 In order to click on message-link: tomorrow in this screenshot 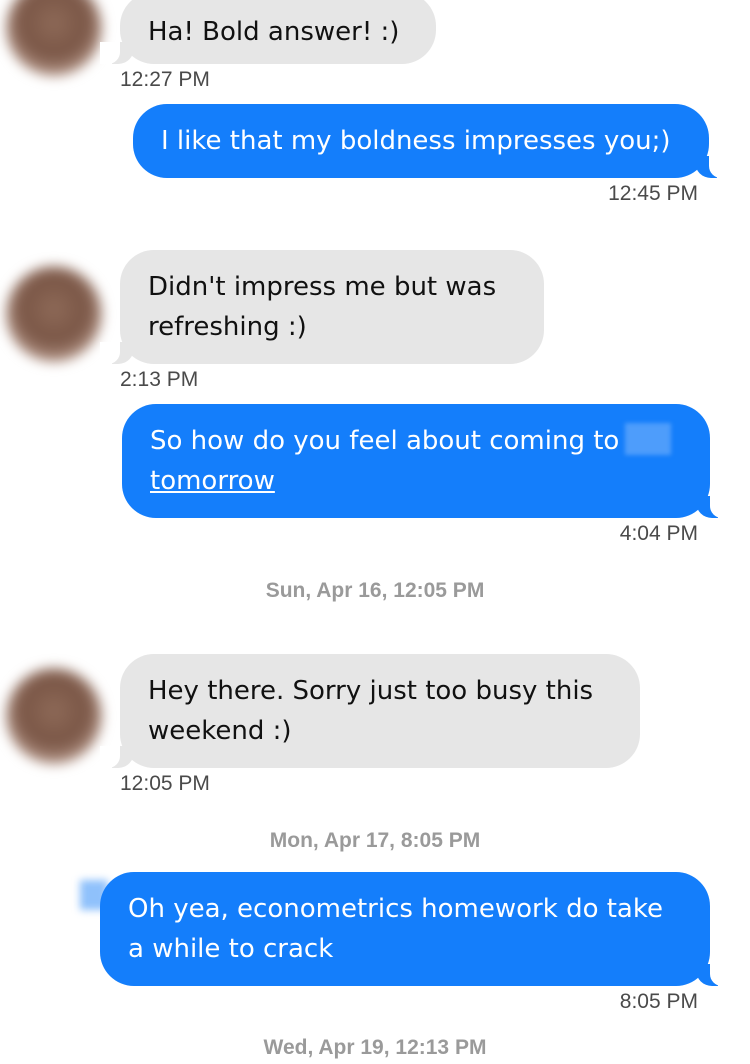, I will do `click(212, 481)`.